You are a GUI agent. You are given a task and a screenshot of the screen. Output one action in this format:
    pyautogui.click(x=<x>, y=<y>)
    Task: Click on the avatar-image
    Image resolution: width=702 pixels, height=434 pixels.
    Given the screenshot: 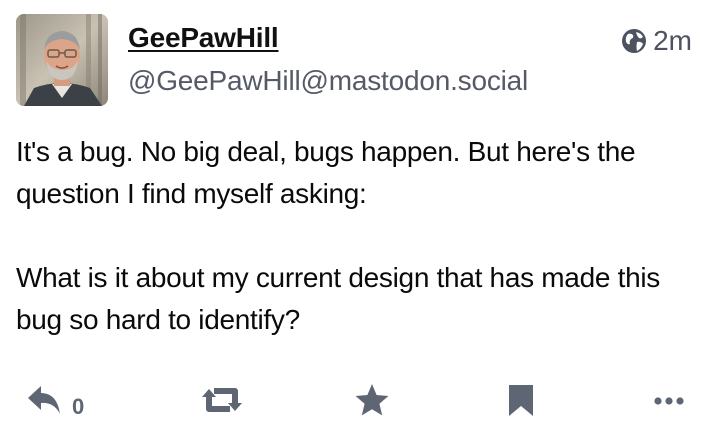 What is the action you would take?
    pyautogui.click(x=62, y=60)
    